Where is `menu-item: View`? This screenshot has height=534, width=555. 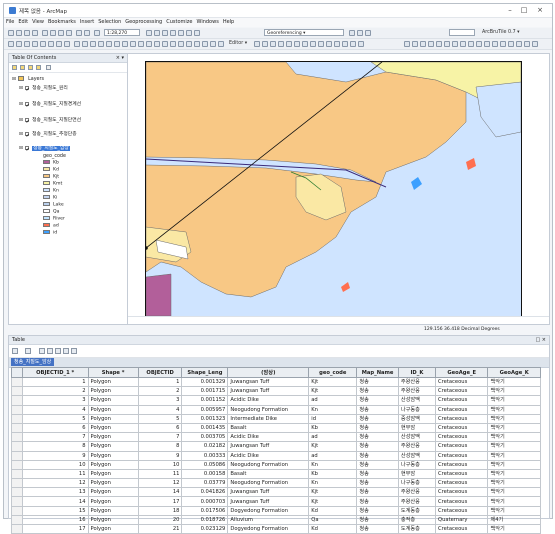 menu-item: View is located at coordinates (38, 22).